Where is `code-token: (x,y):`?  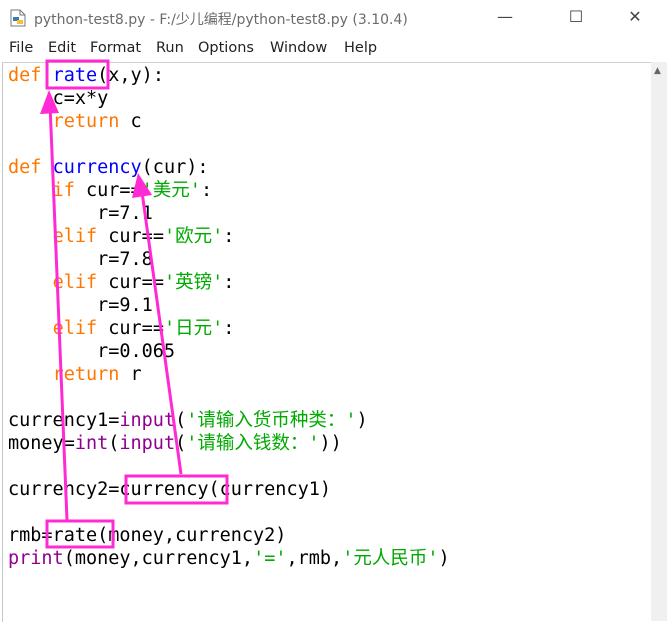 code-token: (x,y): is located at coordinates (130, 75).